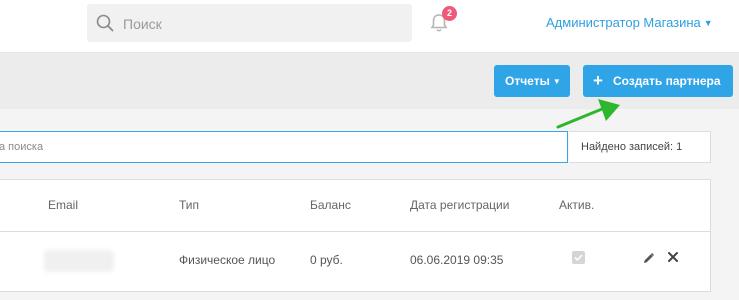 Image resolution: width=739 pixels, height=300 pixels. Describe the element at coordinates (449, 13) in the screenshot. I see `notification-badge: 2` at that location.